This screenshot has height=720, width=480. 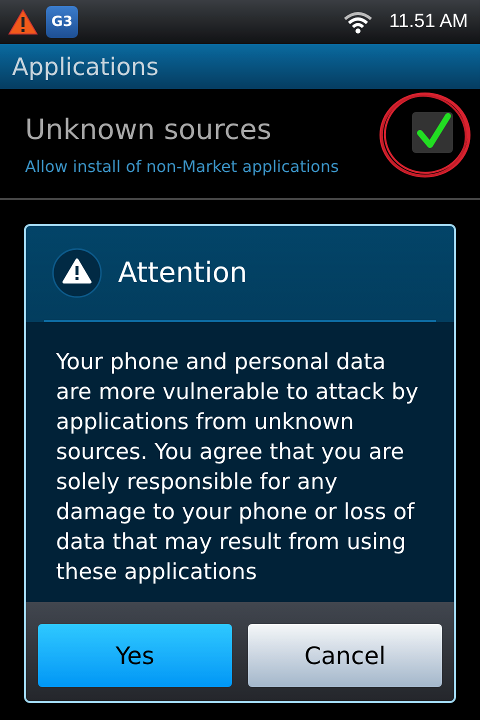 I want to click on dialog-button: Cancel, so click(x=345, y=655).